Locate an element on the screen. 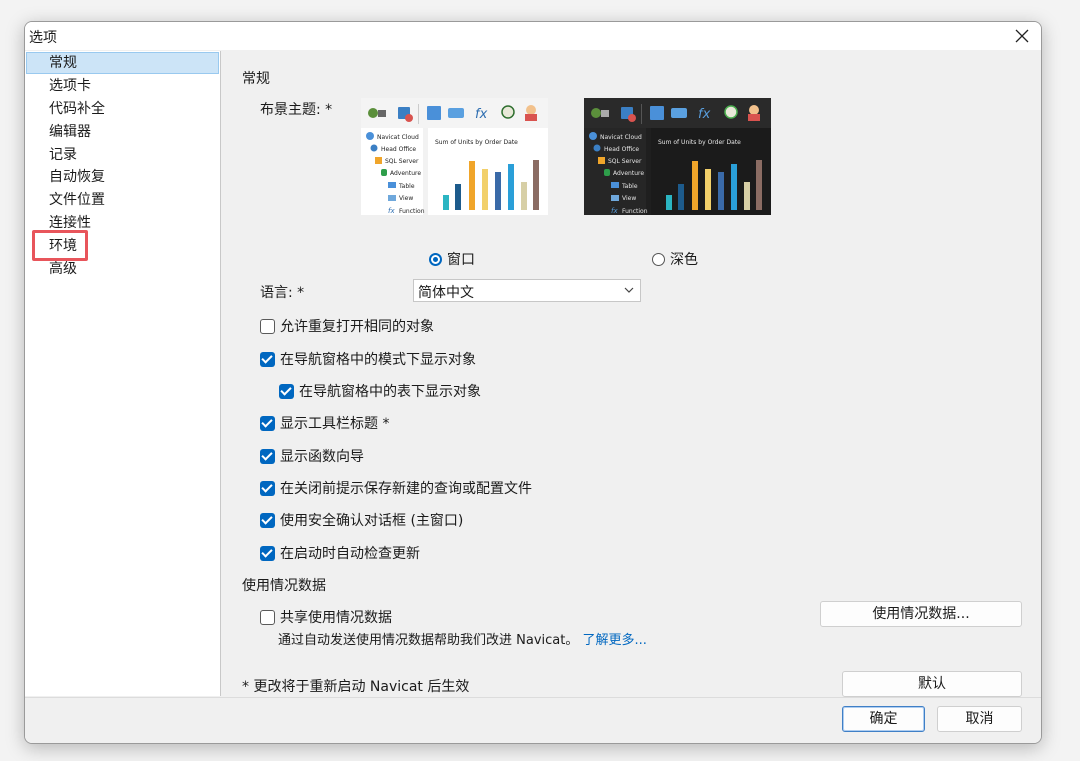  title-bar: 选项 is located at coordinates (533, 36).